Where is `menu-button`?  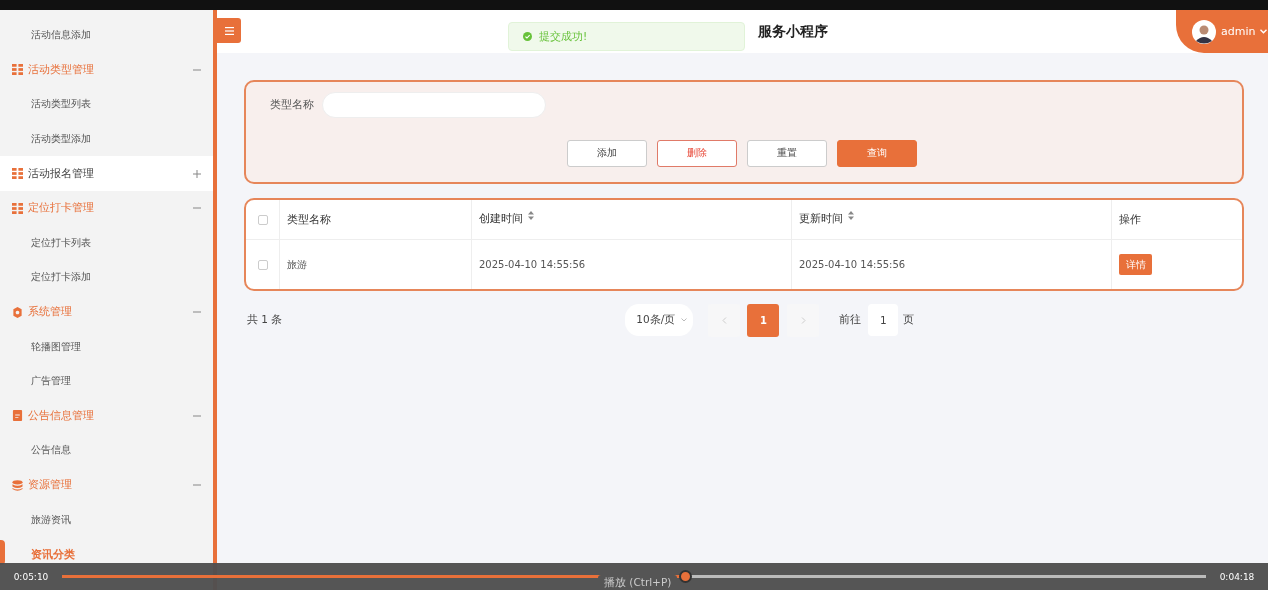
menu-button is located at coordinates (229, 30).